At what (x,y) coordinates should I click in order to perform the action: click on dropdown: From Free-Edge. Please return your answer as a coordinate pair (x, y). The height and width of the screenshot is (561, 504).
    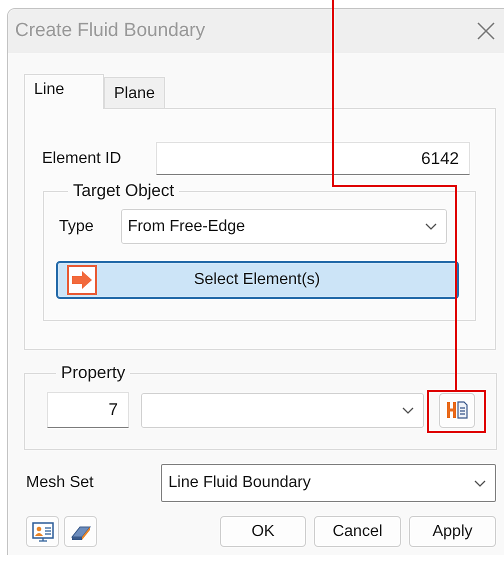
    Looking at the image, I should click on (283, 226).